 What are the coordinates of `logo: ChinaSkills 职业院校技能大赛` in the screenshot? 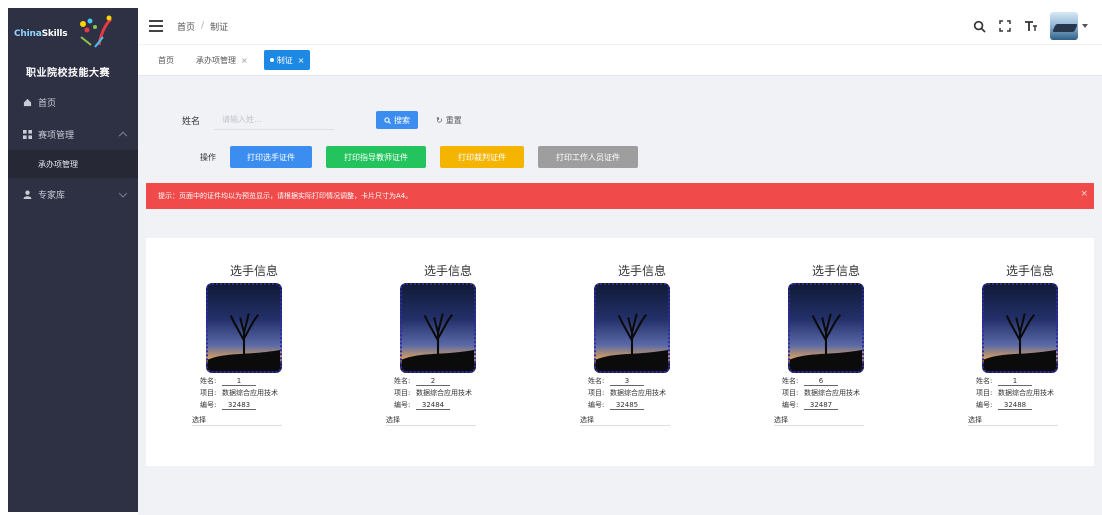 It's located at (73, 47).